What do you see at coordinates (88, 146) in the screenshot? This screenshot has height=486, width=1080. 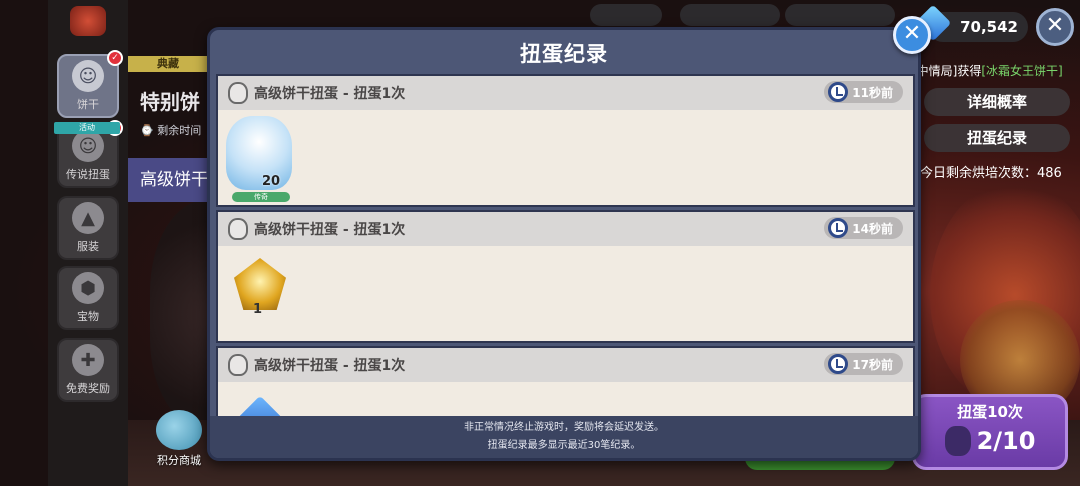 I see `legend-gacha-icon: ☺` at bounding box center [88, 146].